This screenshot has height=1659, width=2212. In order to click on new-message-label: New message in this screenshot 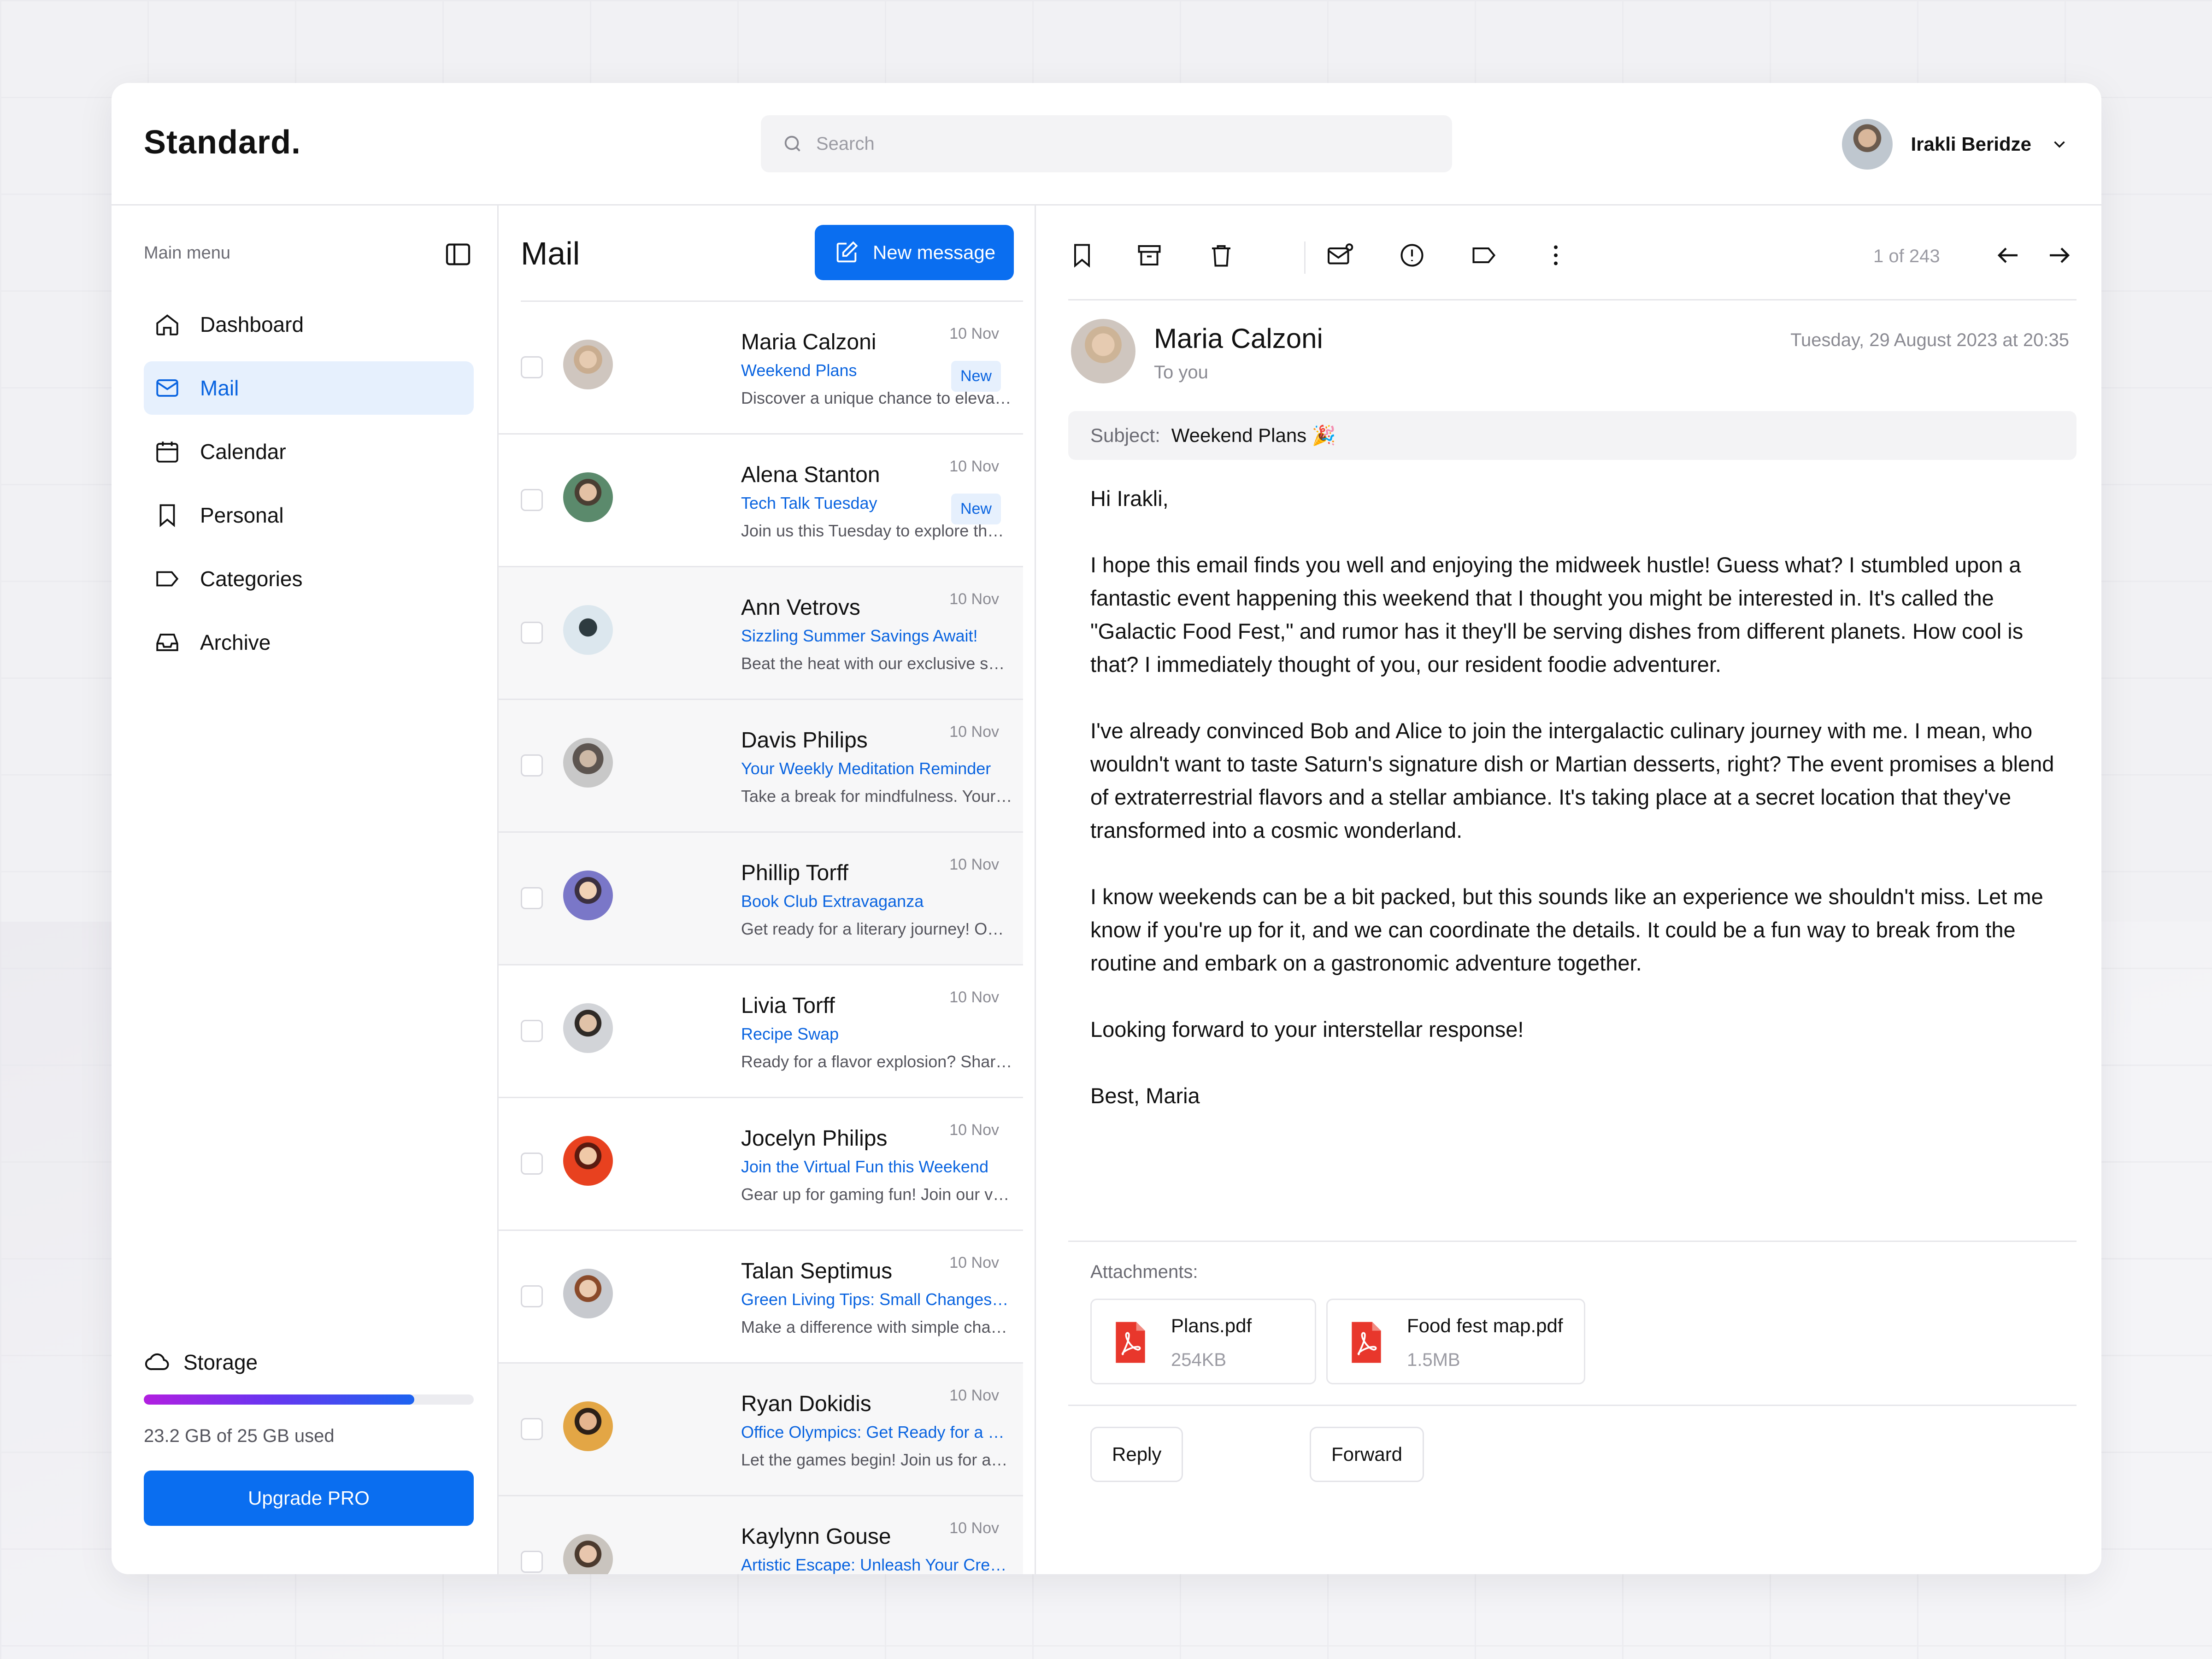, I will do `click(934, 252)`.